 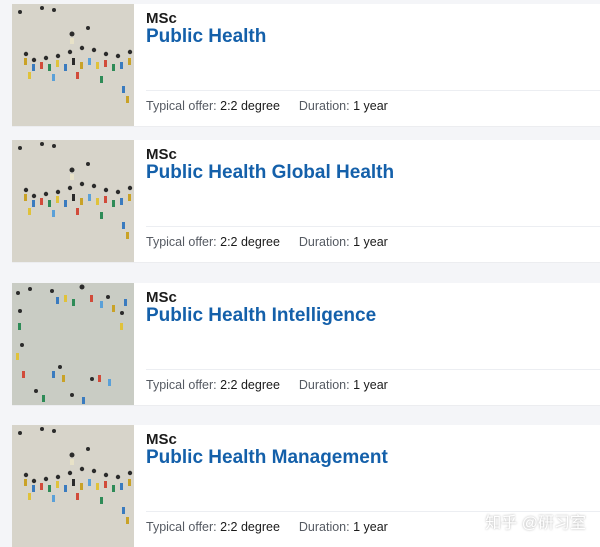 I want to click on course-title-link: Public Health Management, so click(x=267, y=458).